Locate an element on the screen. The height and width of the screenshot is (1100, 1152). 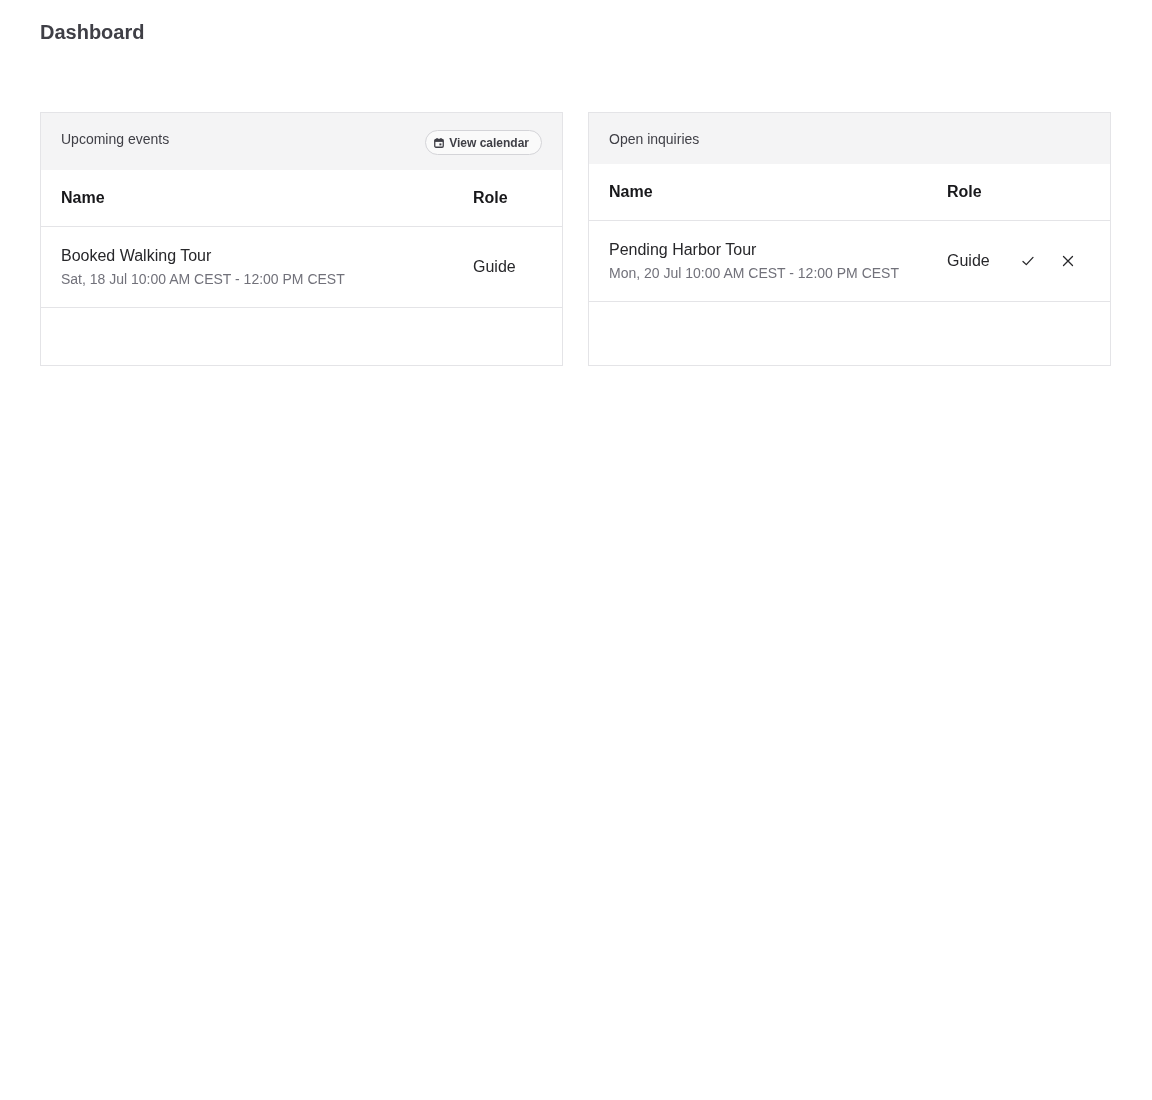
check-icon is located at coordinates (1028, 261).